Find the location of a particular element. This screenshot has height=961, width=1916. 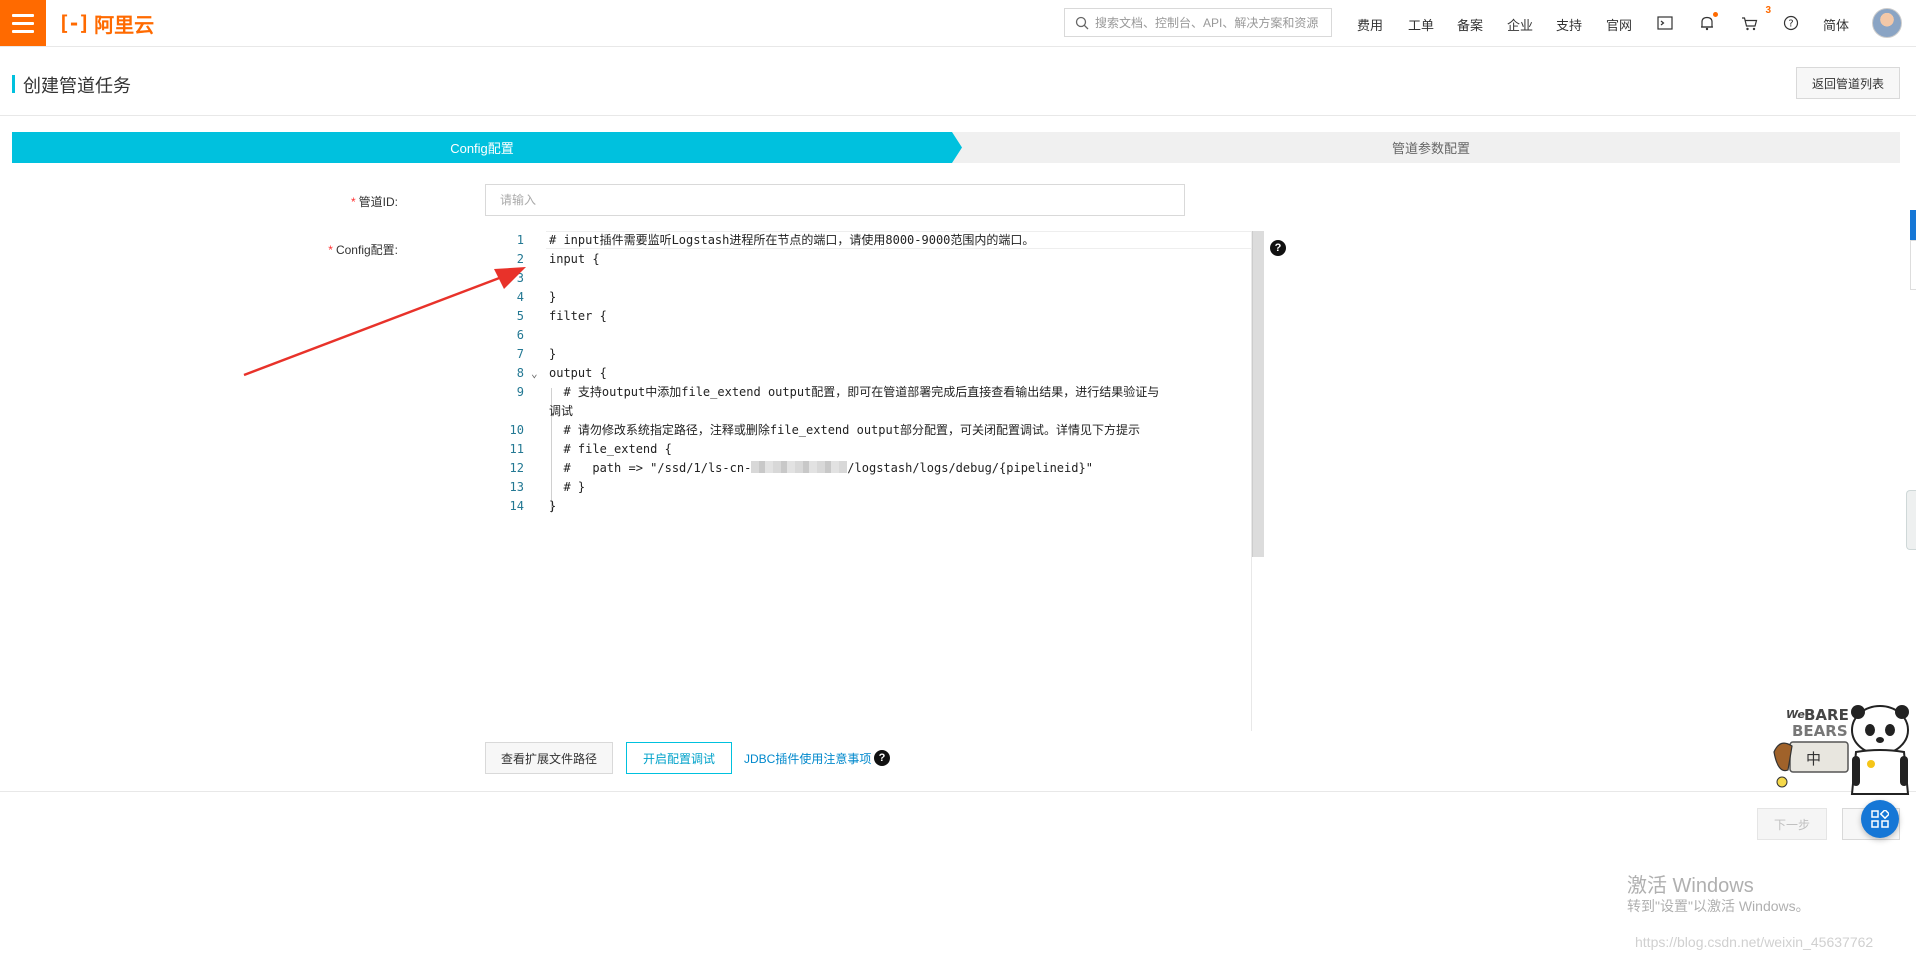

redacted-instance-id is located at coordinates (799, 467).